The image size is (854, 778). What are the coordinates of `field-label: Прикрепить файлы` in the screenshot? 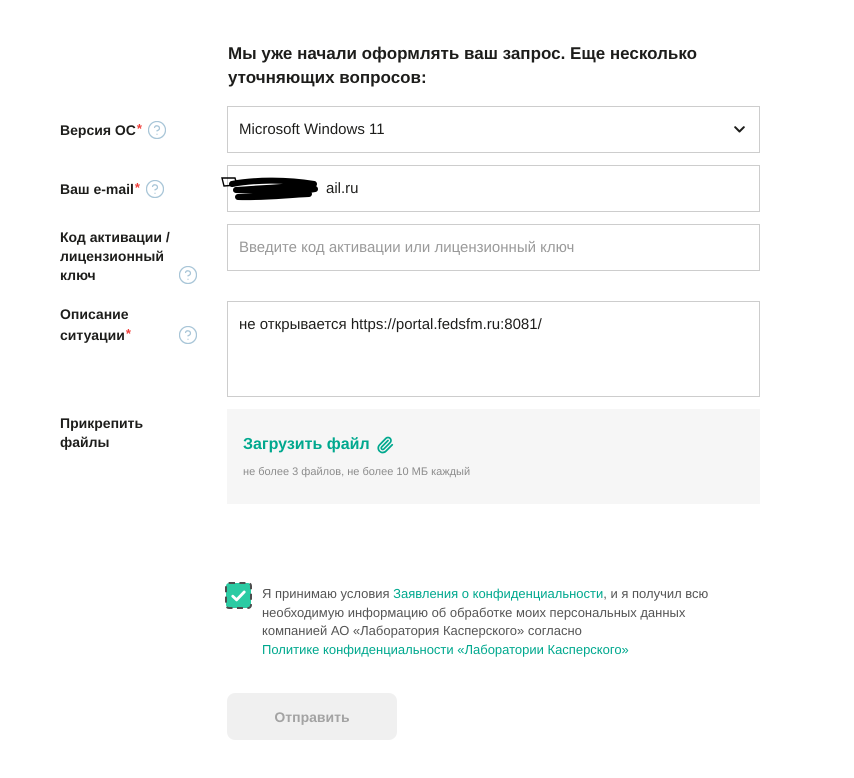 It's located at (102, 433).